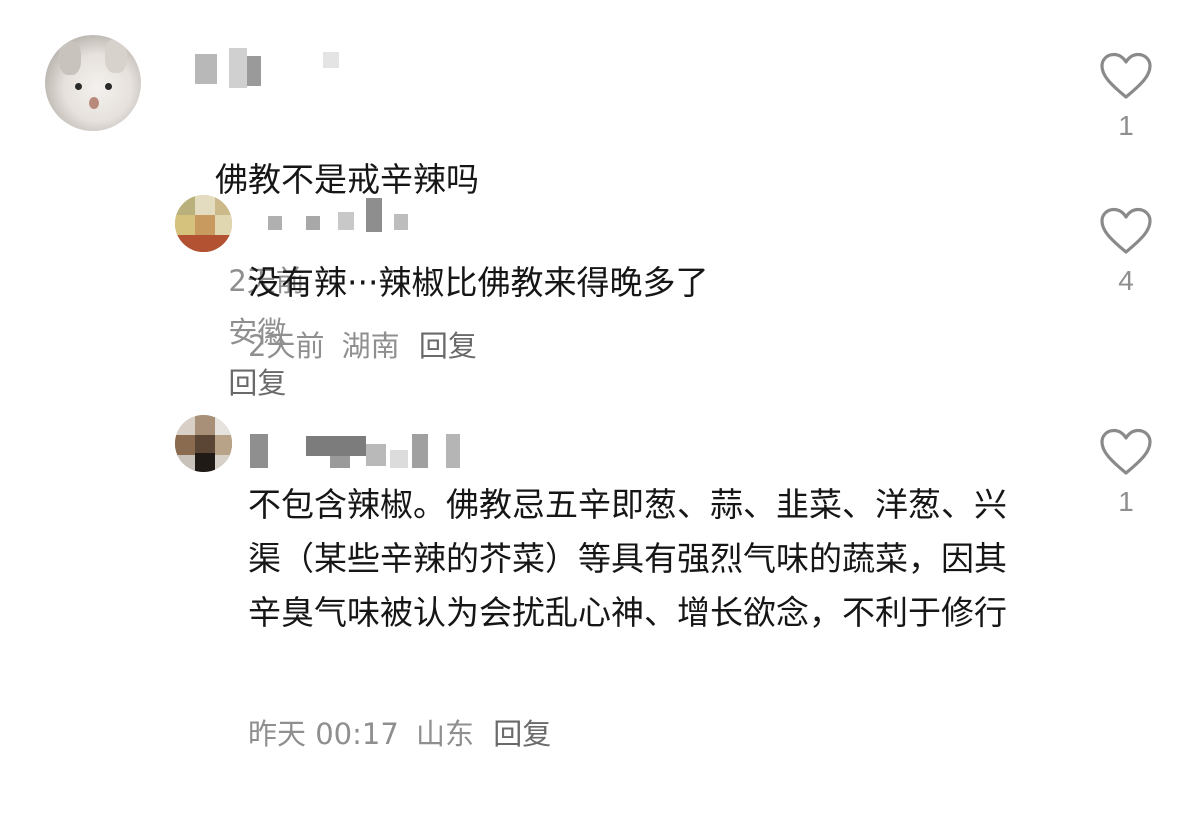  I want to click on like-button: 4, so click(1126, 252).